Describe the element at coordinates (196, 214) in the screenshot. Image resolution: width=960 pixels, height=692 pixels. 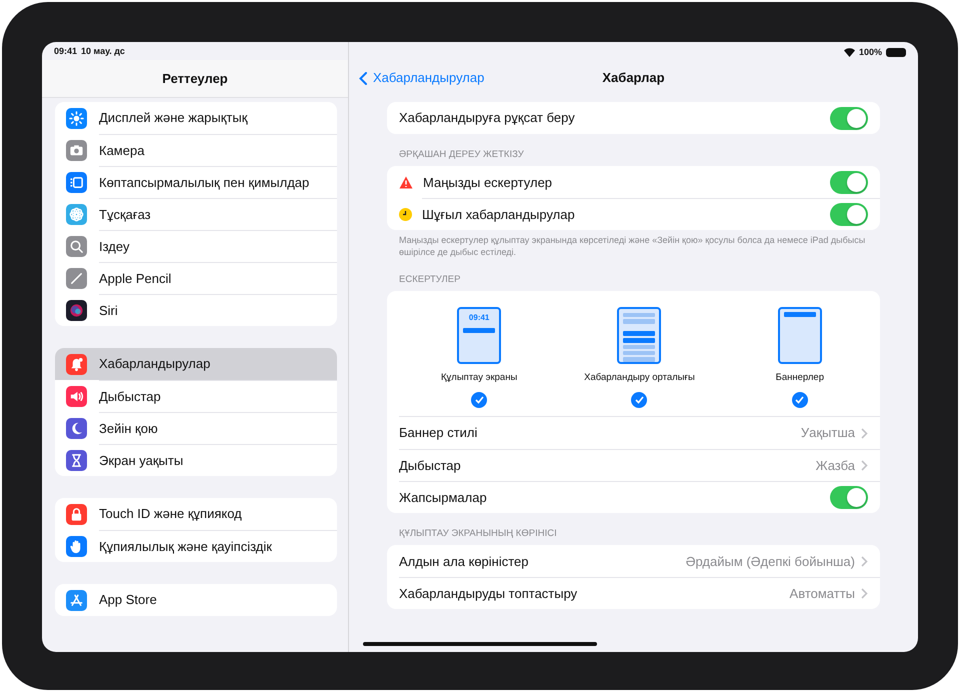
I see `sidebar-item: Тұсқағаз` at that location.